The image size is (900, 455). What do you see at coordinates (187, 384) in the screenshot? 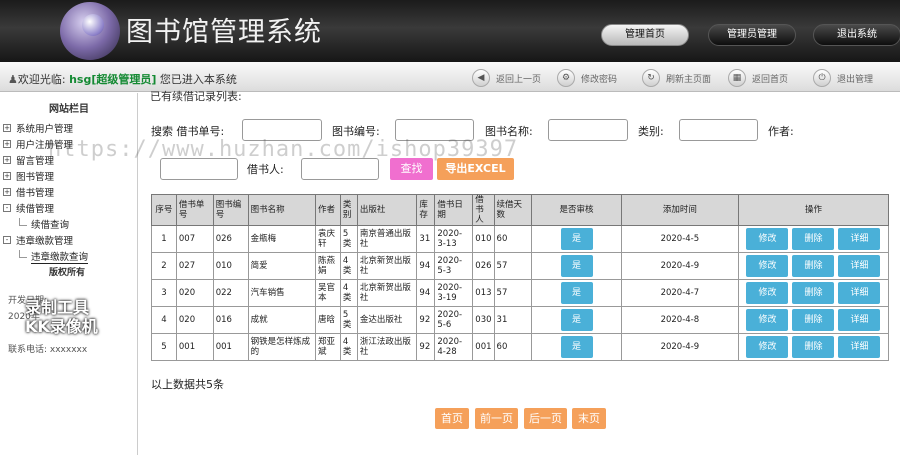
I see `total-count: 以上数据共5条` at bounding box center [187, 384].